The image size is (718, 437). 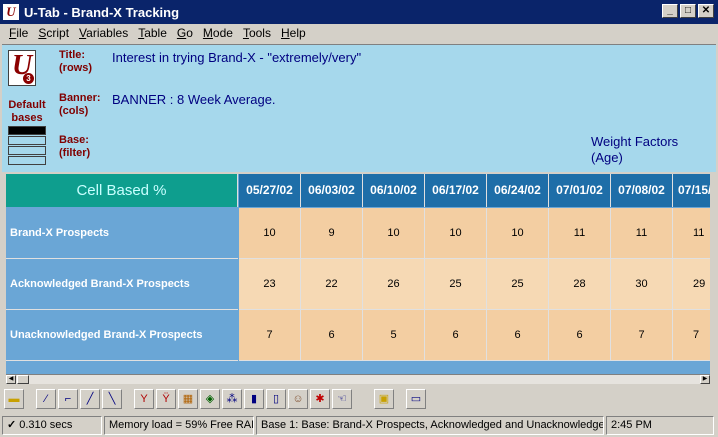 I want to click on row-header: Brand-X Prospects, so click(x=122, y=233).